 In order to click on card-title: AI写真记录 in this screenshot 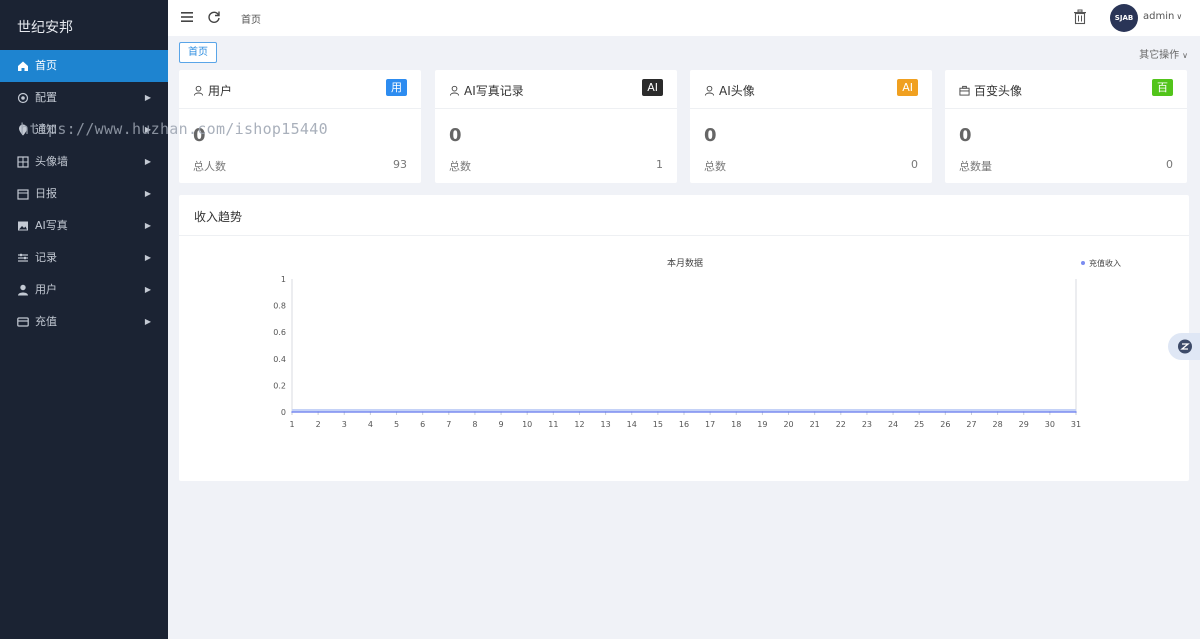, I will do `click(486, 90)`.